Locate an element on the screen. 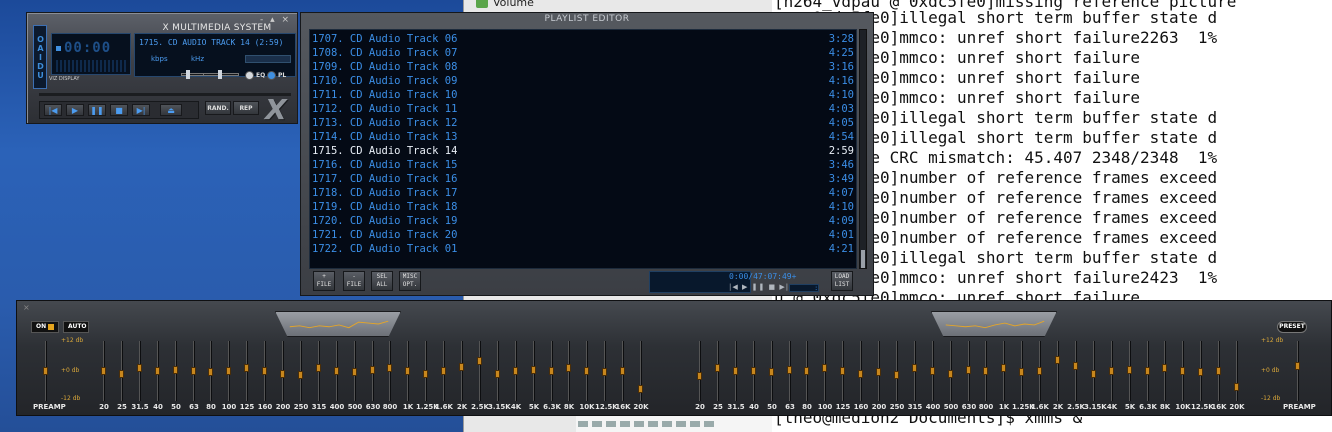 This screenshot has width=1332, height=432. eject-button: ⏏ is located at coordinates (171, 110).